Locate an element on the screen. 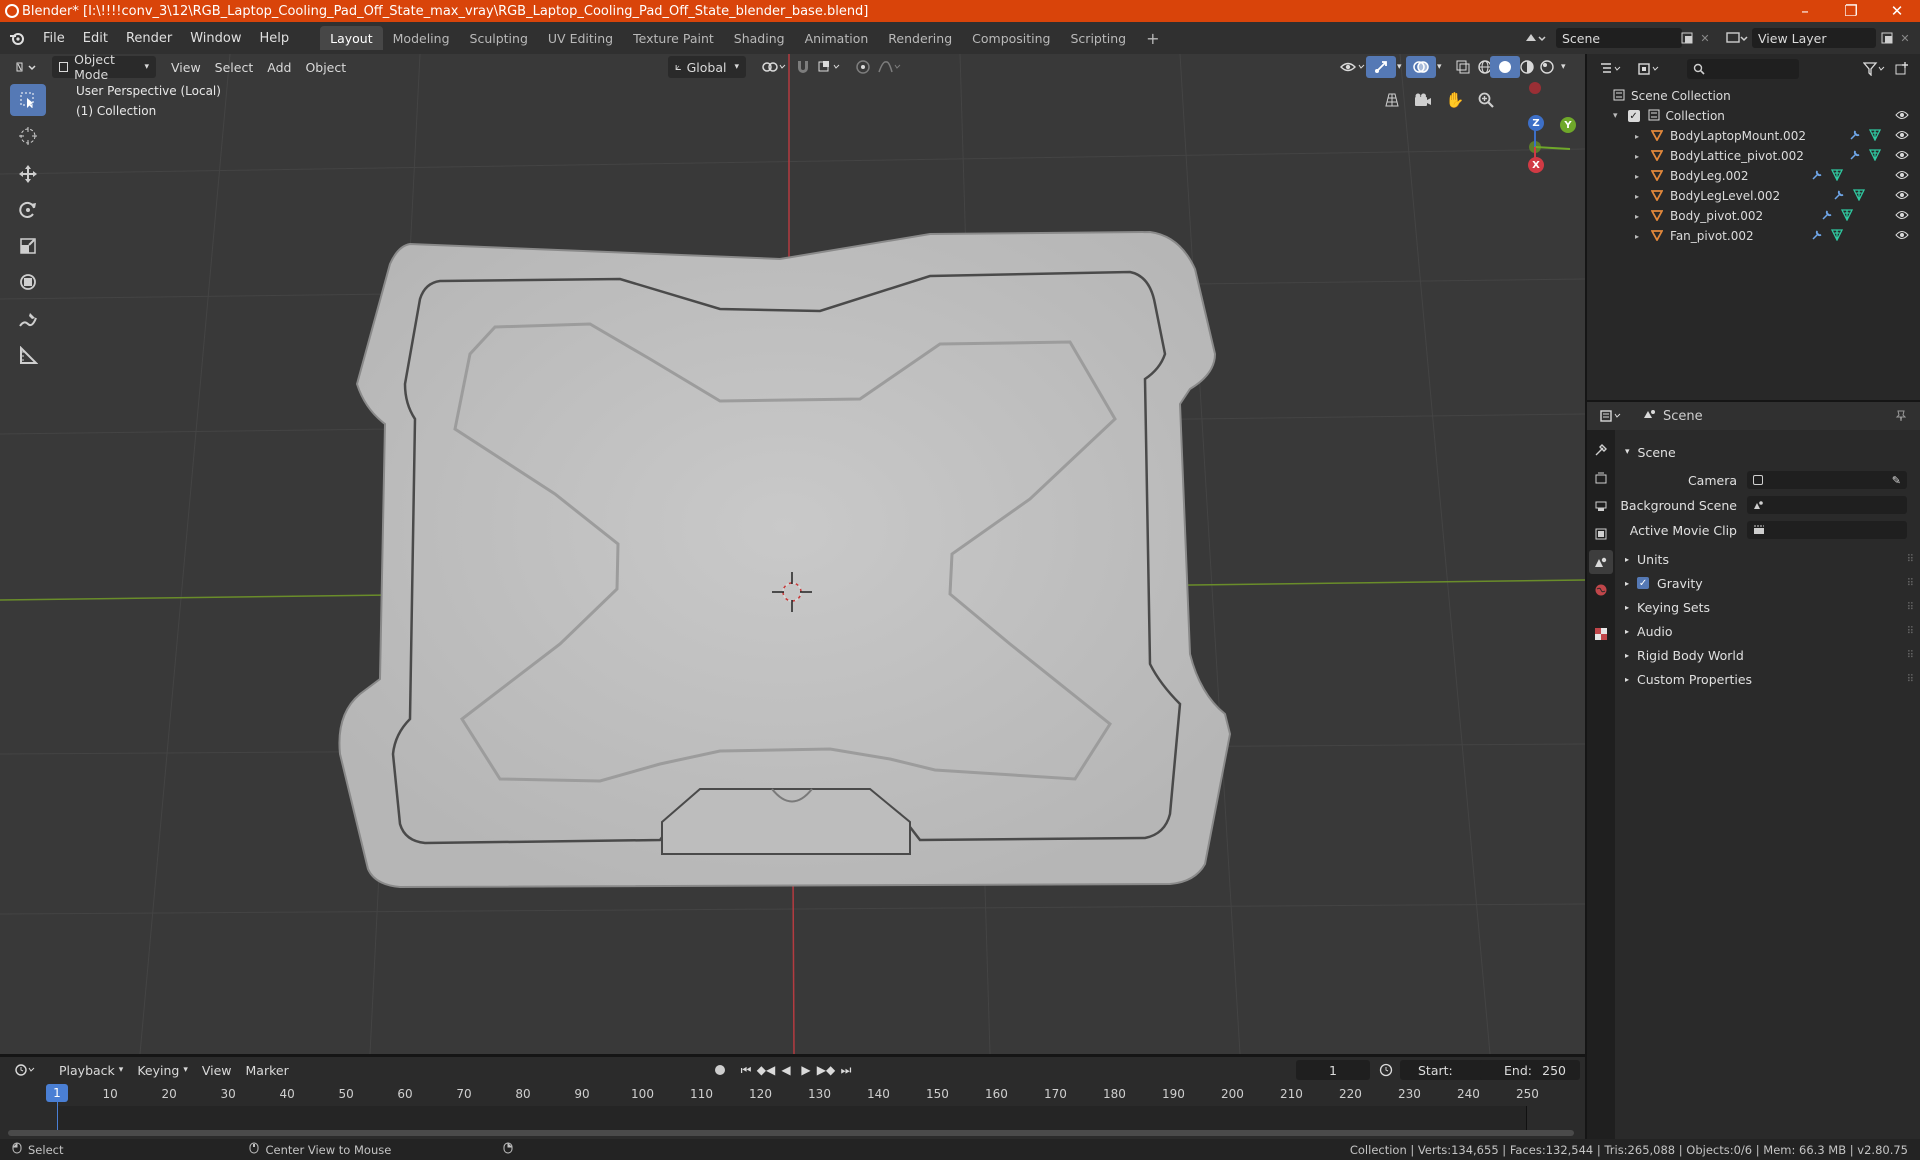 The height and width of the screenshot is (1160, 1920). menu-view: View is located at coordinates (186, 67).